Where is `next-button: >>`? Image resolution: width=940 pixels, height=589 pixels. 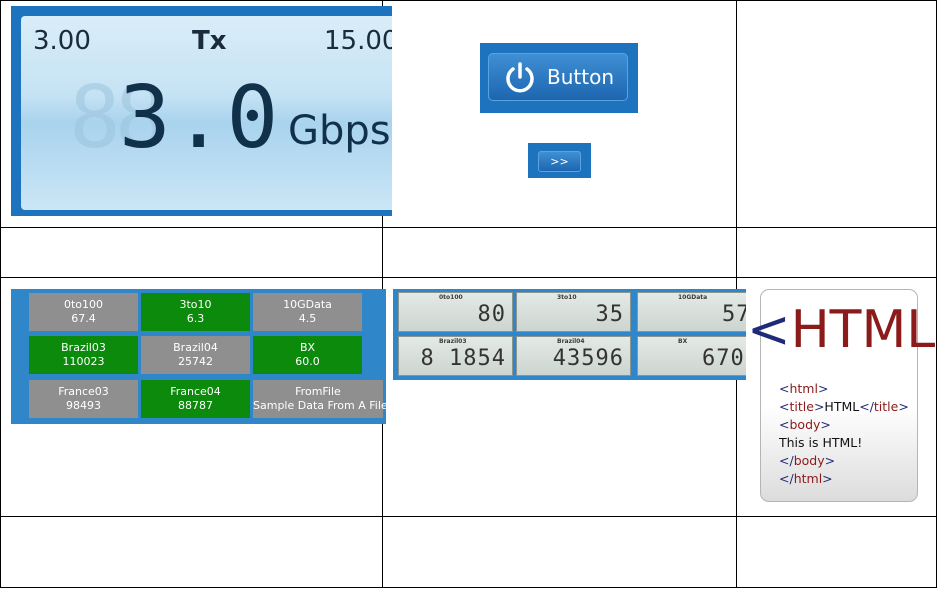 next-button: >> is located at coordinates (559, 161).